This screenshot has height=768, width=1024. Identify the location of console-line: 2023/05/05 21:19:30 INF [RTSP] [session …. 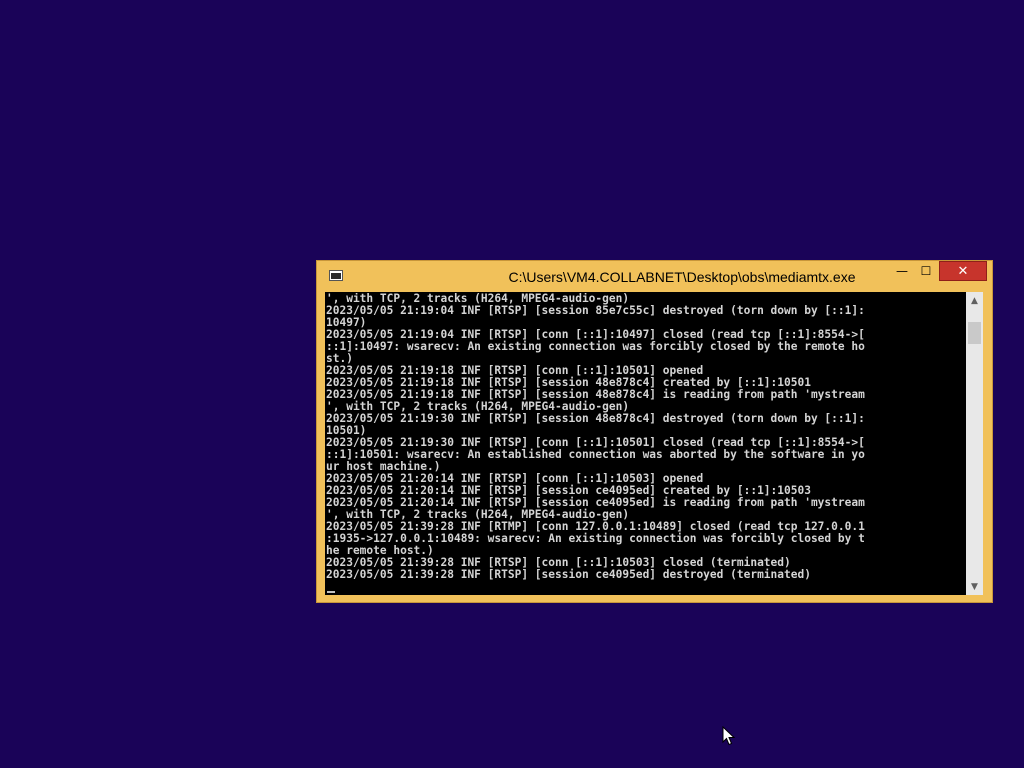
(595, 418).